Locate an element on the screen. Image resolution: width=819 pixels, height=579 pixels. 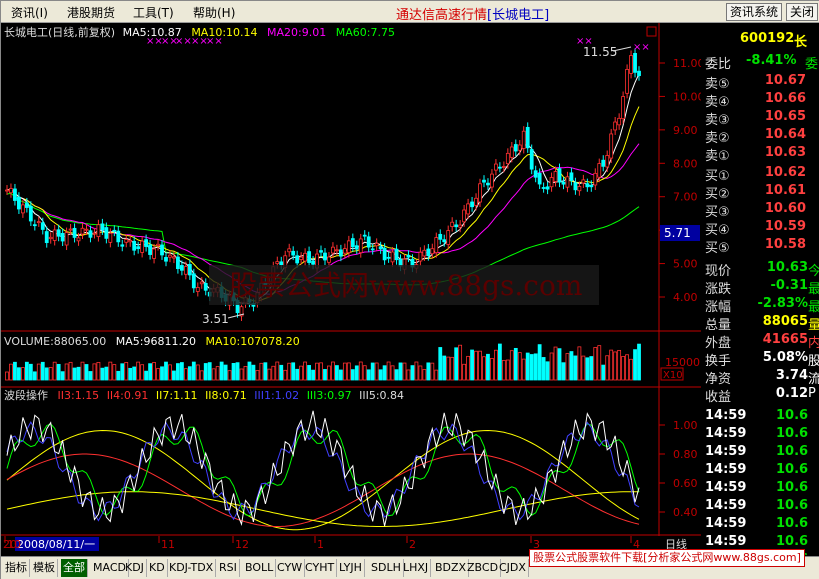
tab-lyjh: LYJH is located at coordinates (351, 568).